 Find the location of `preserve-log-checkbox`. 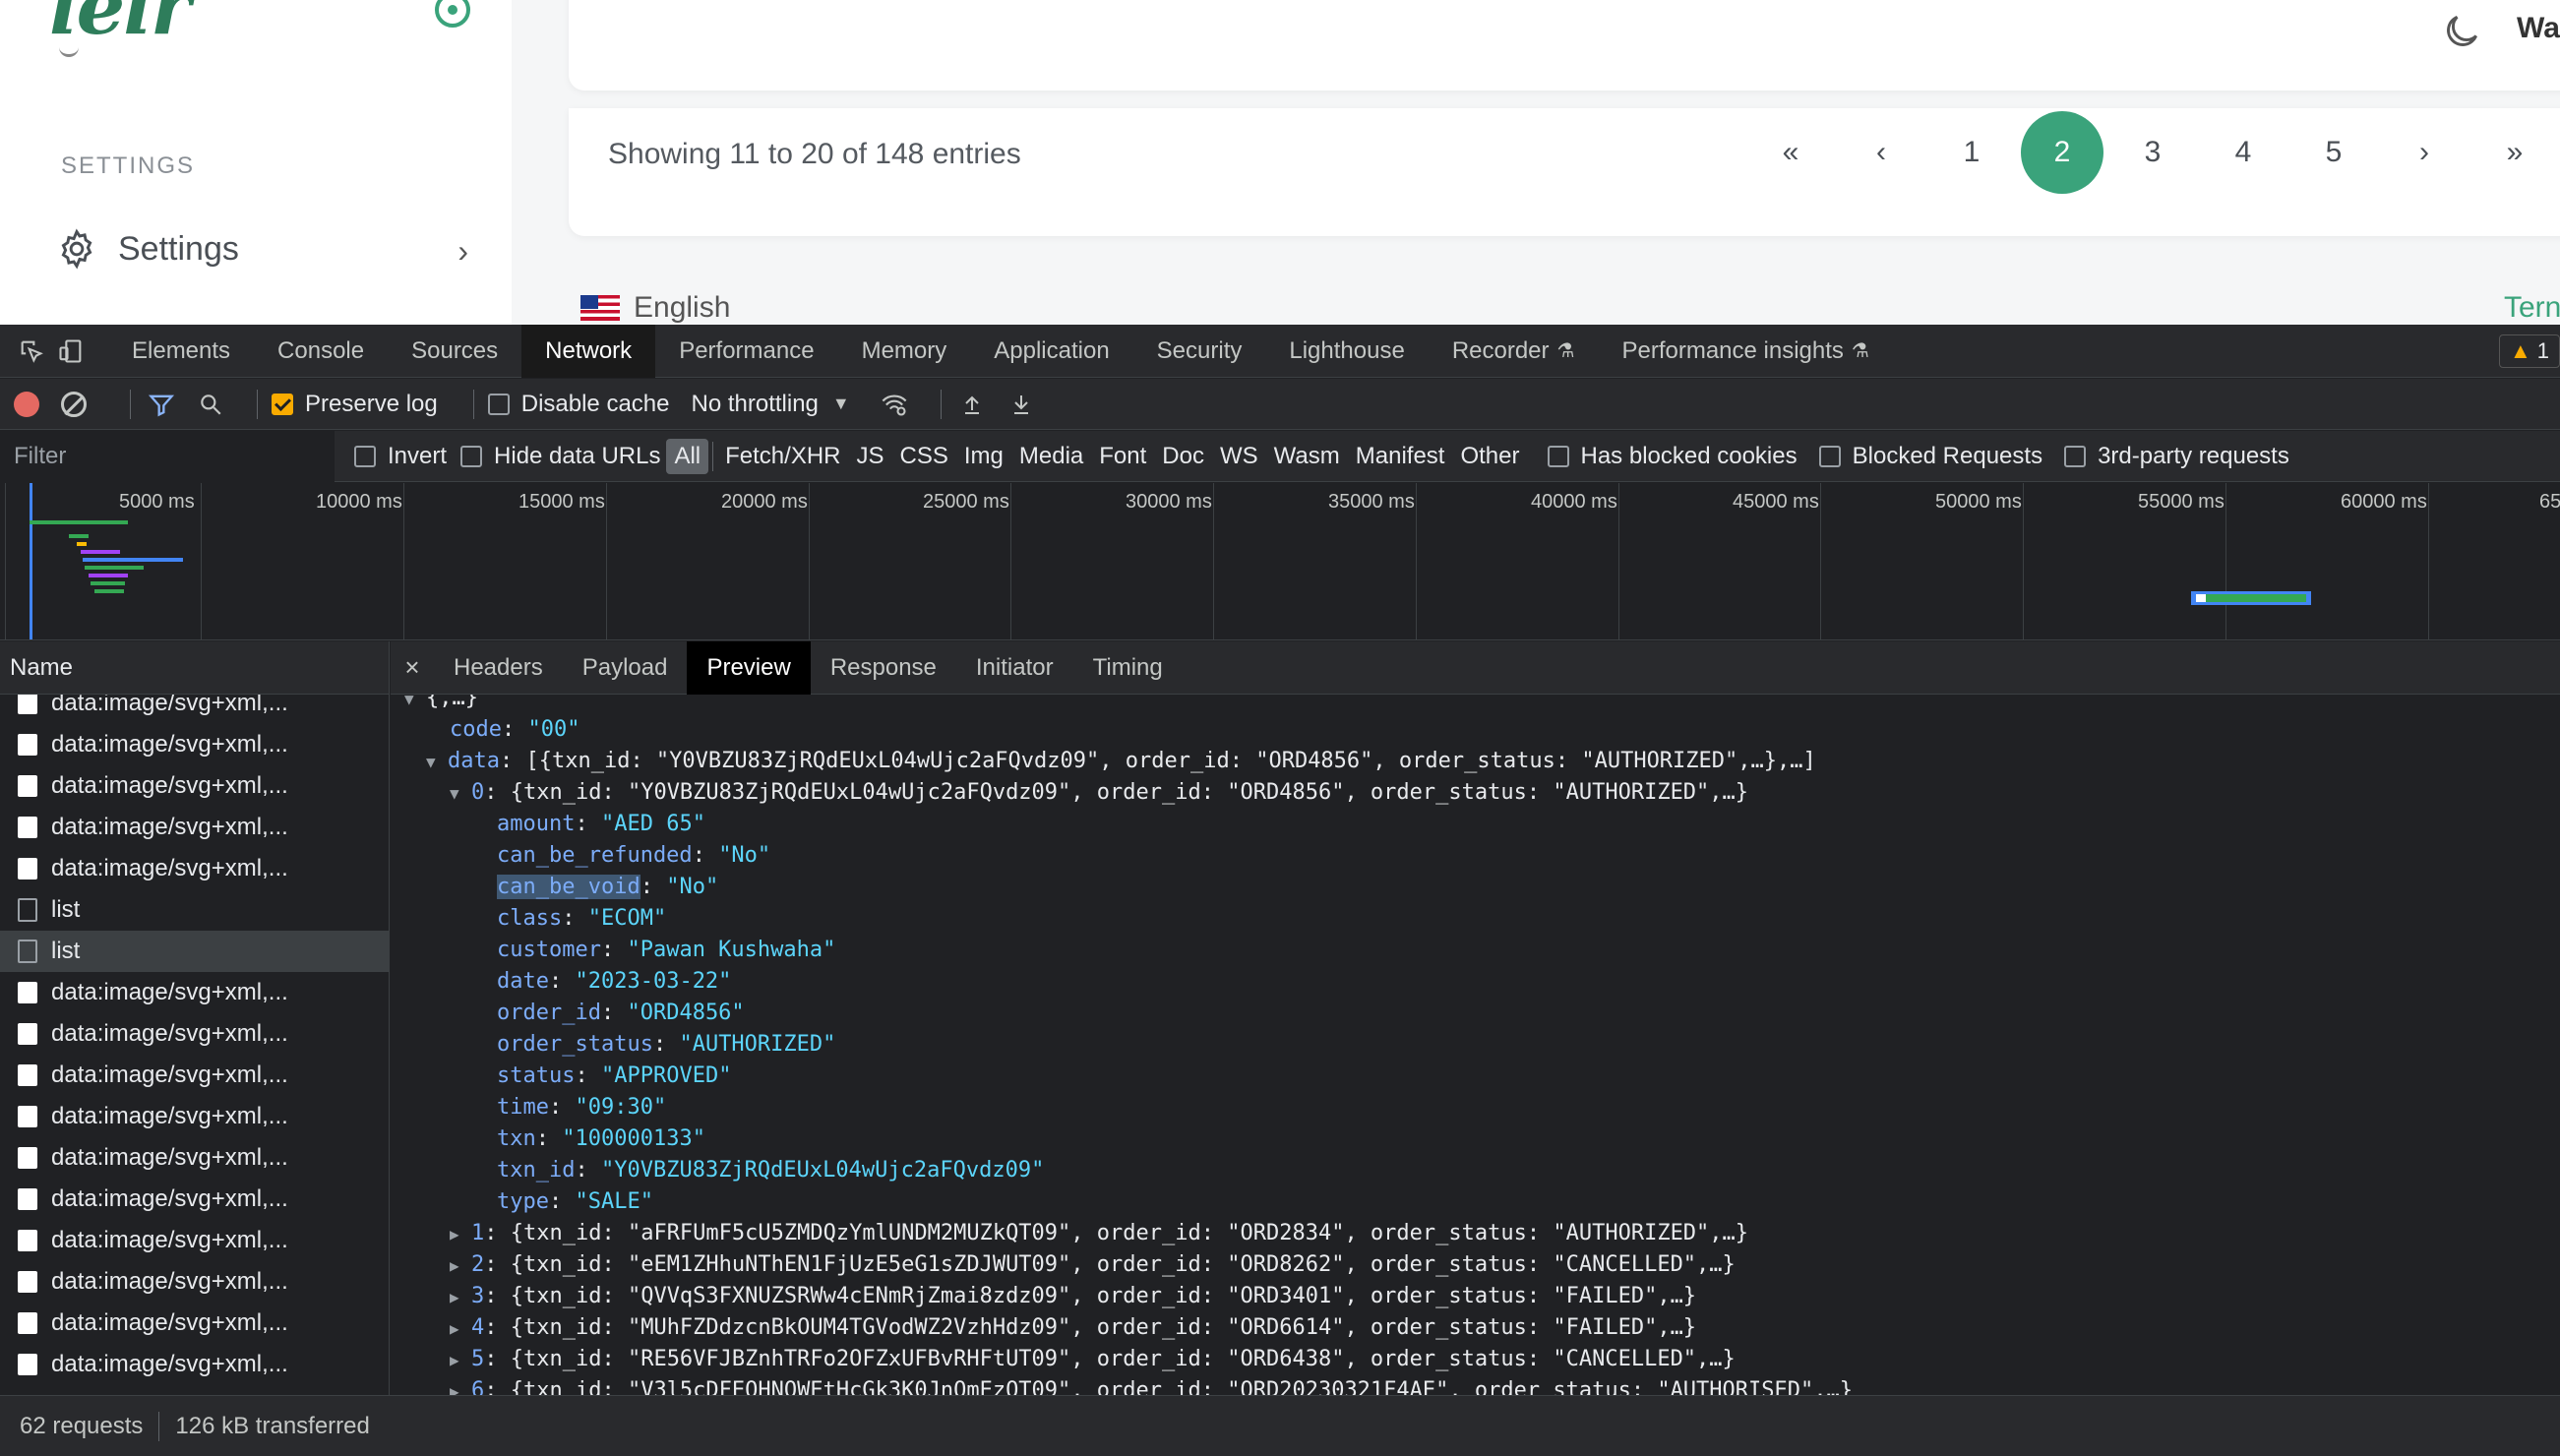

preserve-log-checkbox is located at coordinates (282, 404).